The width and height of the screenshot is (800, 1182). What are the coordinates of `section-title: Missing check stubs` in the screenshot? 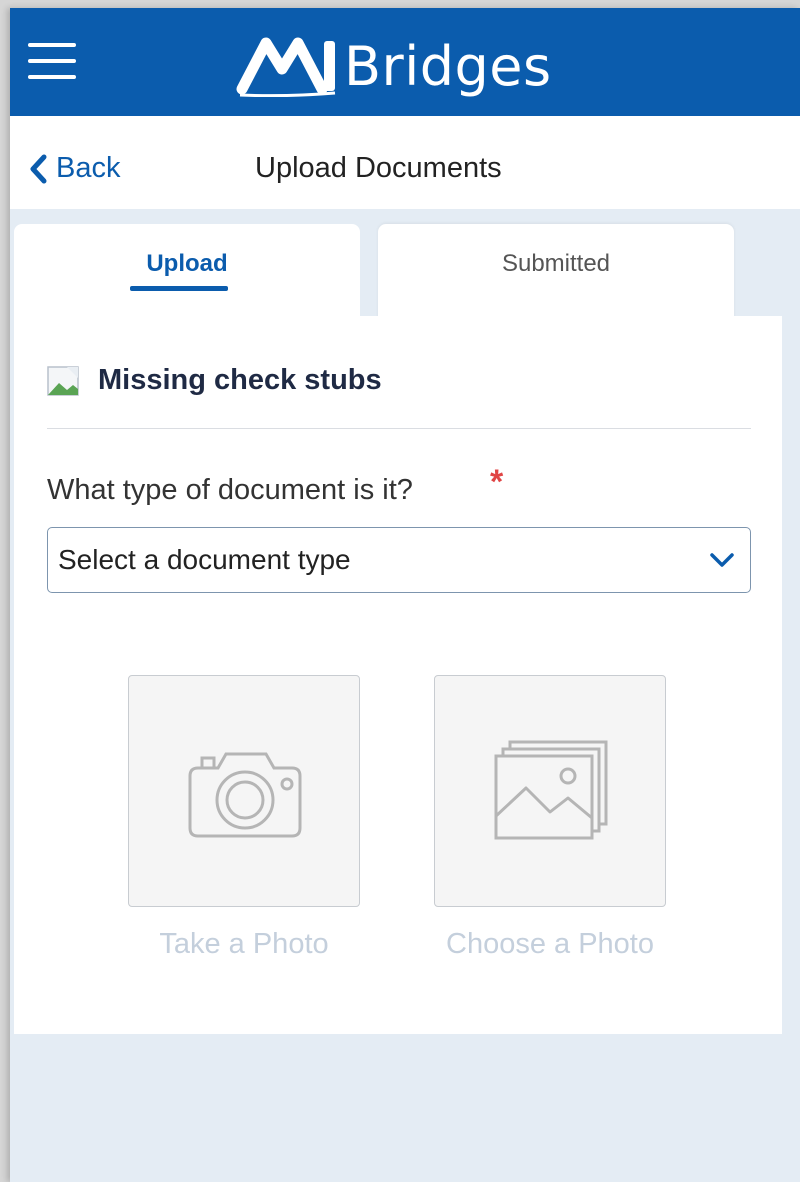 It's located at (240, 380).